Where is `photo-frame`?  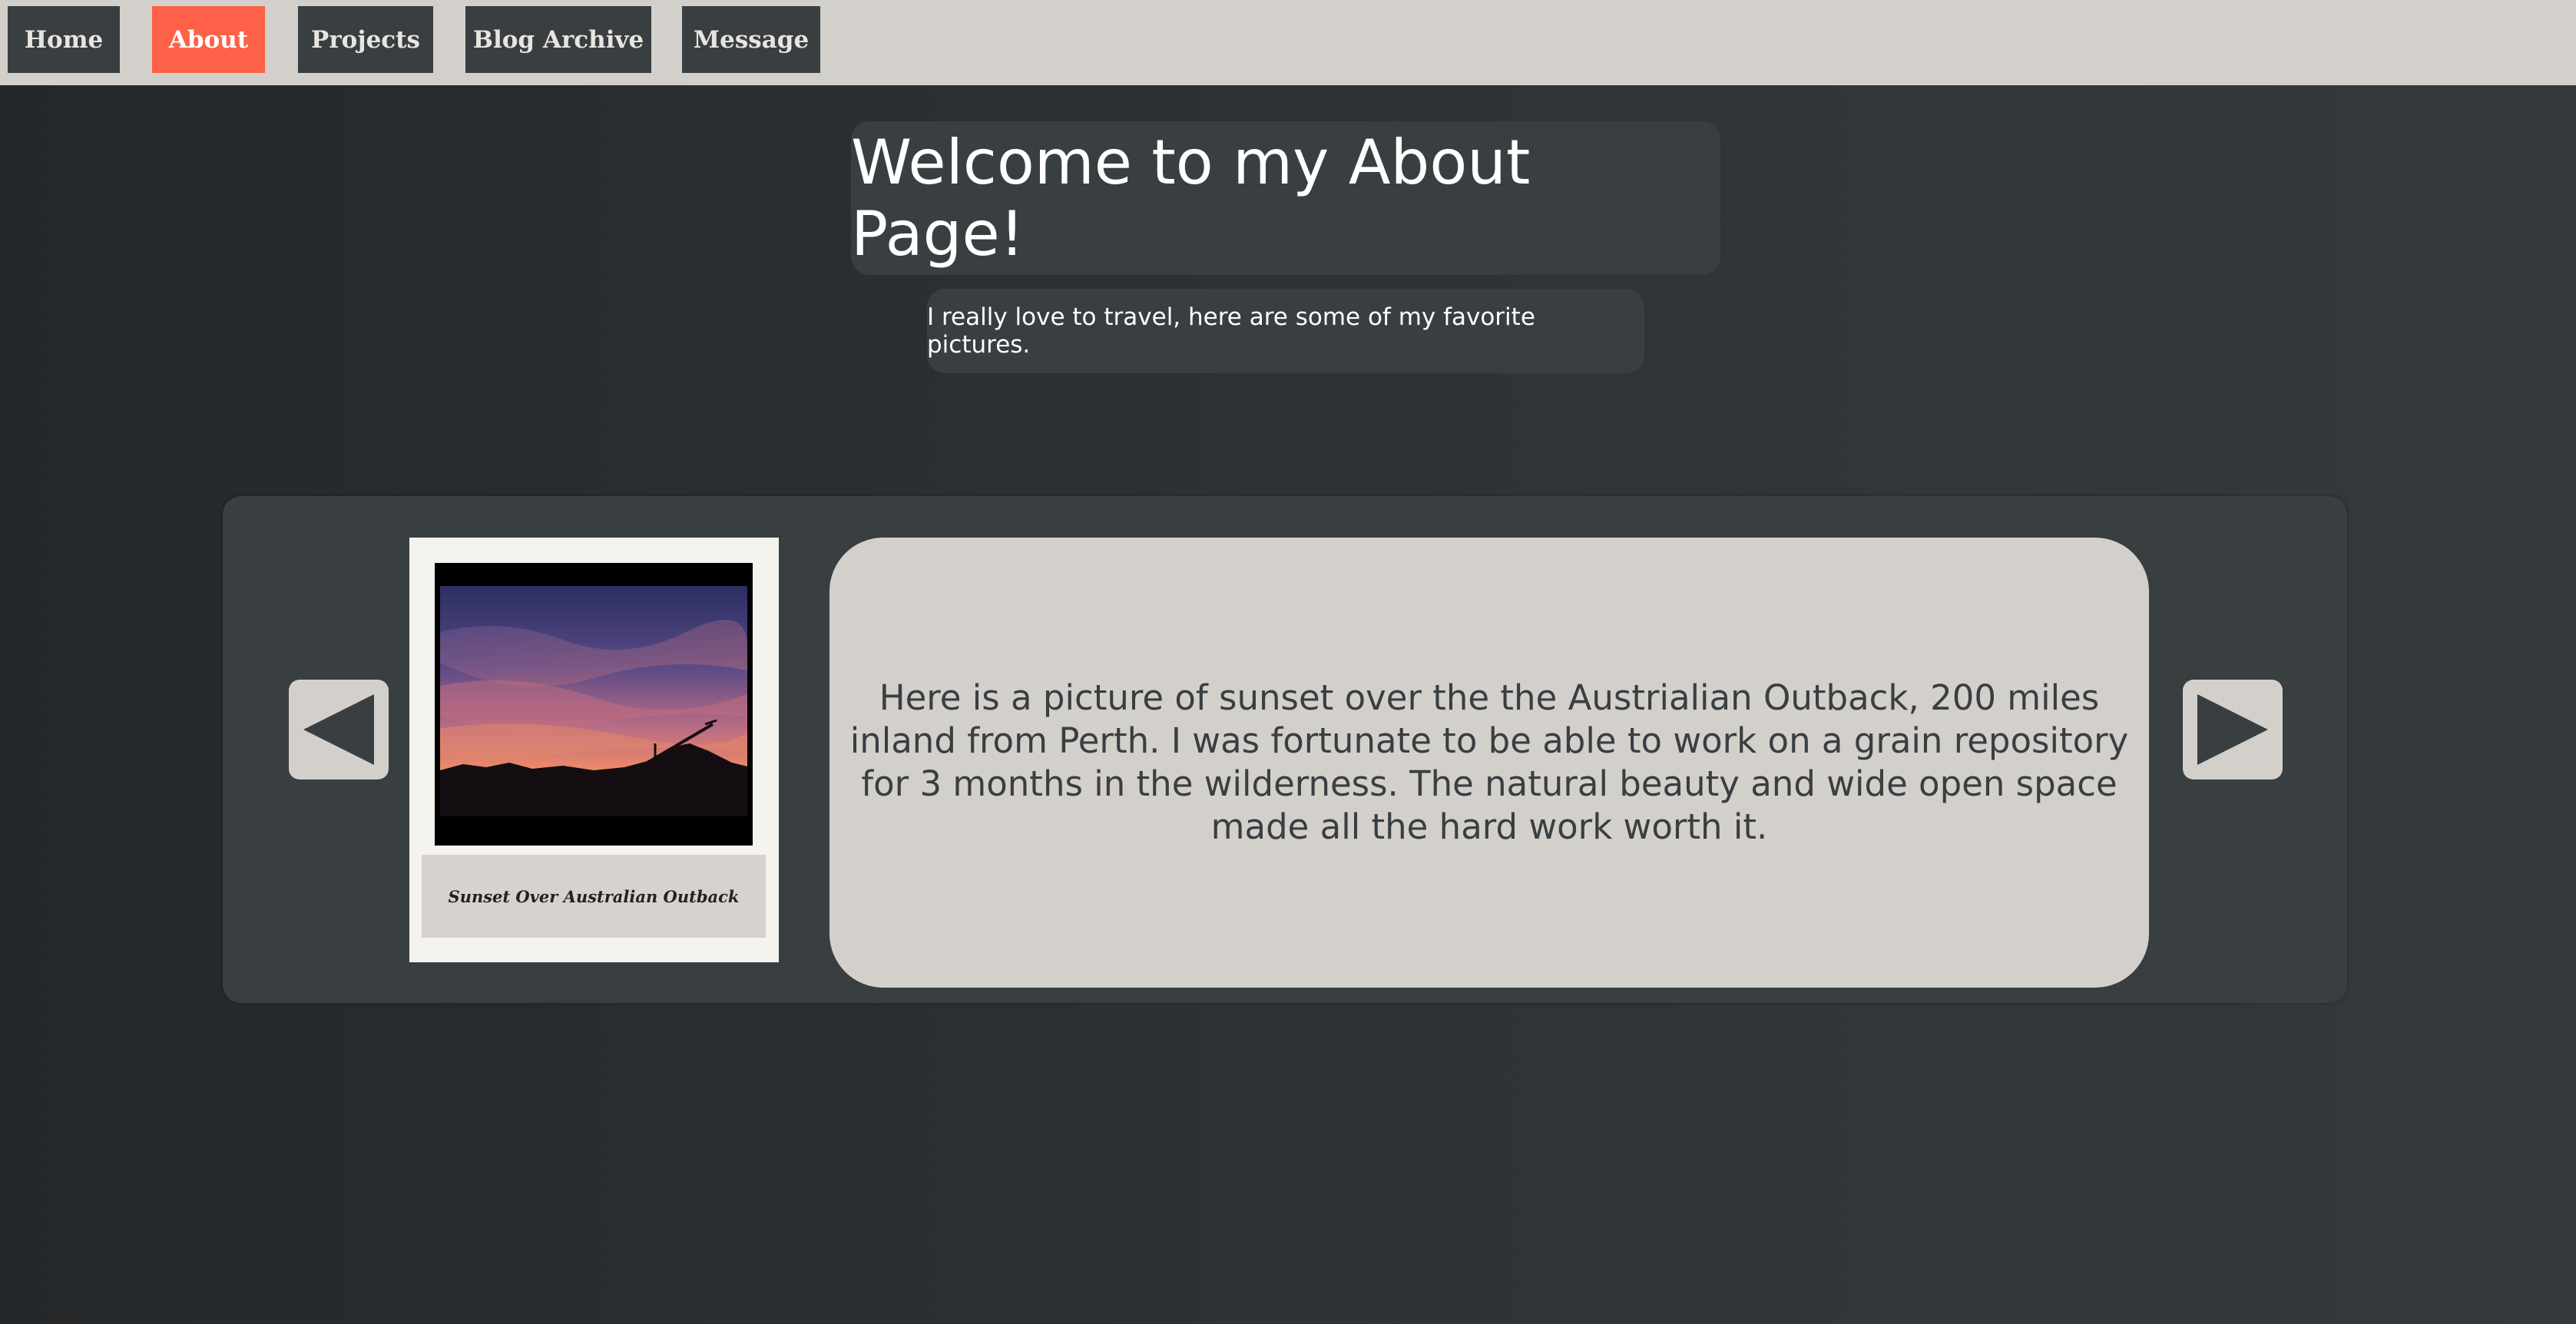
photo-frame is located at coordinates (594, 704).